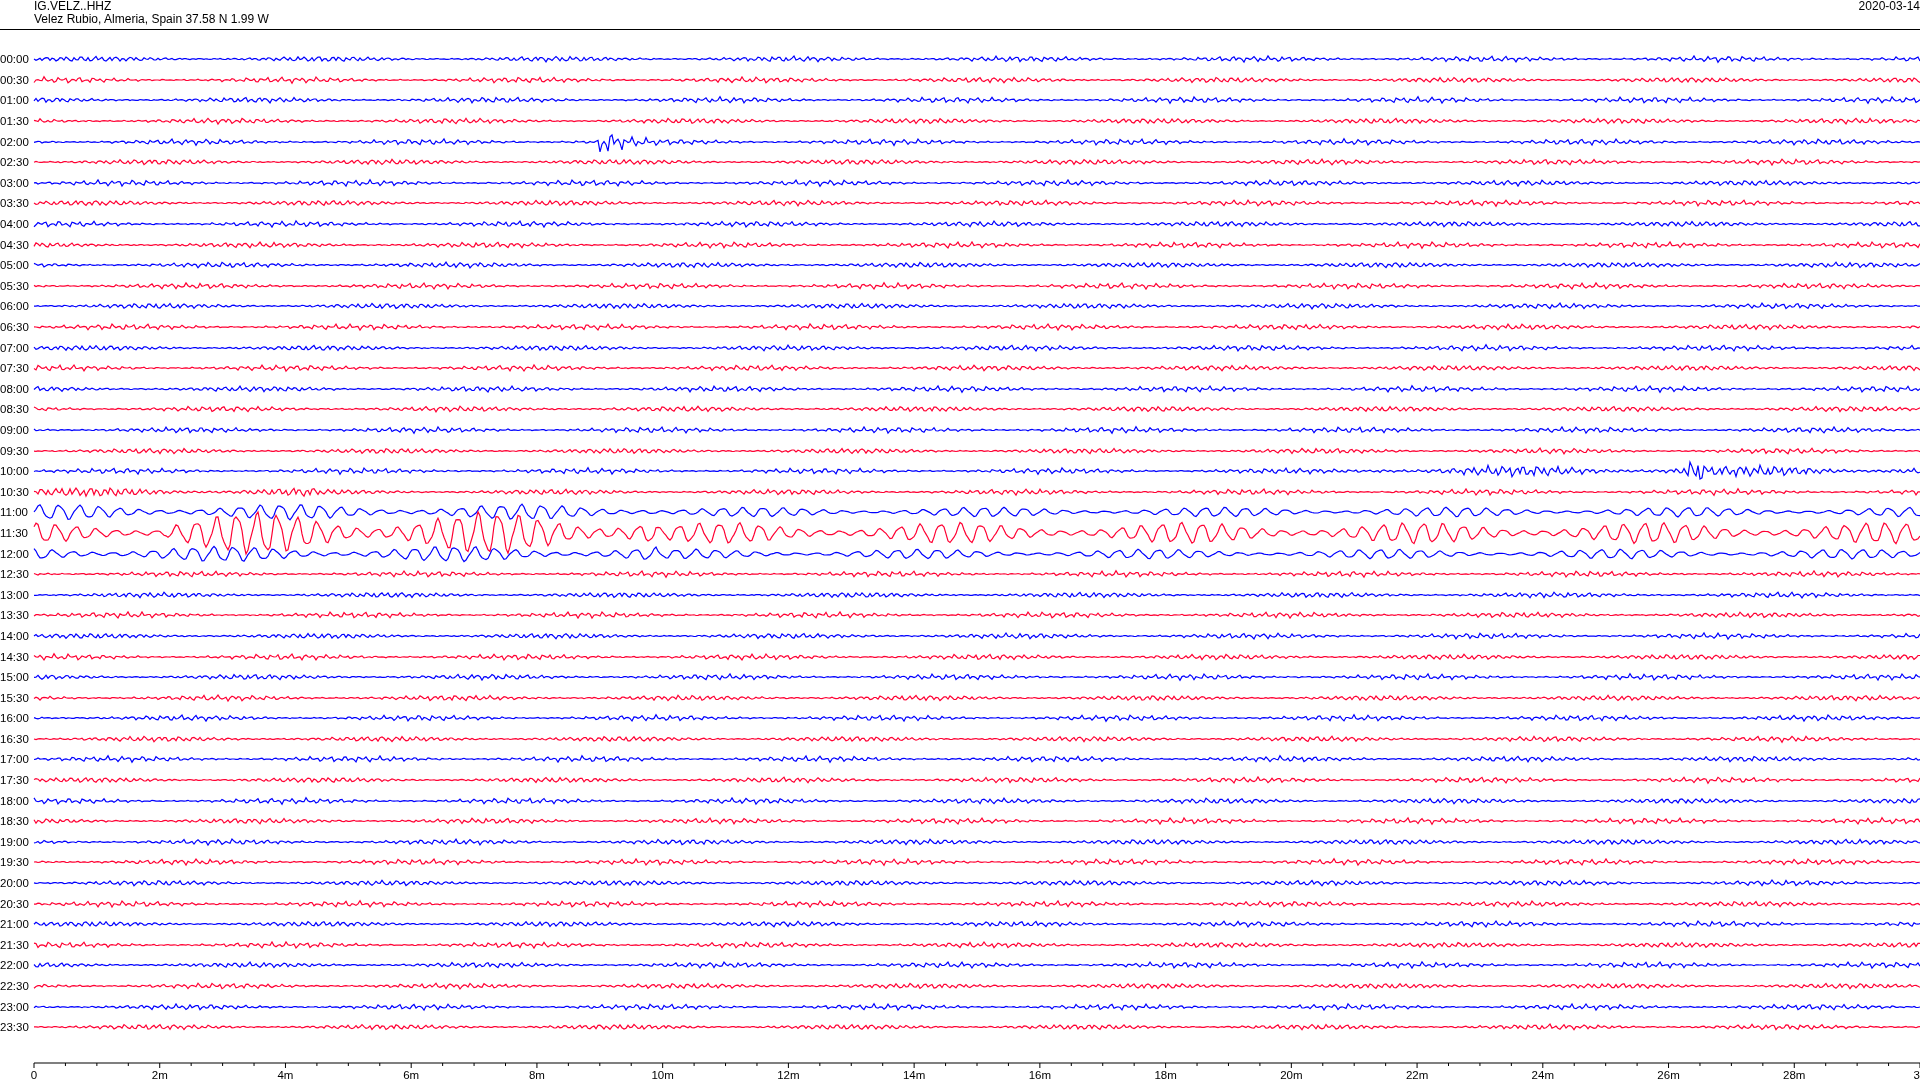 The image size is (1920, 1080). Describe the element at coordinates (15, 162) in the screenshot. I see `time-label: 02:30` at that location.